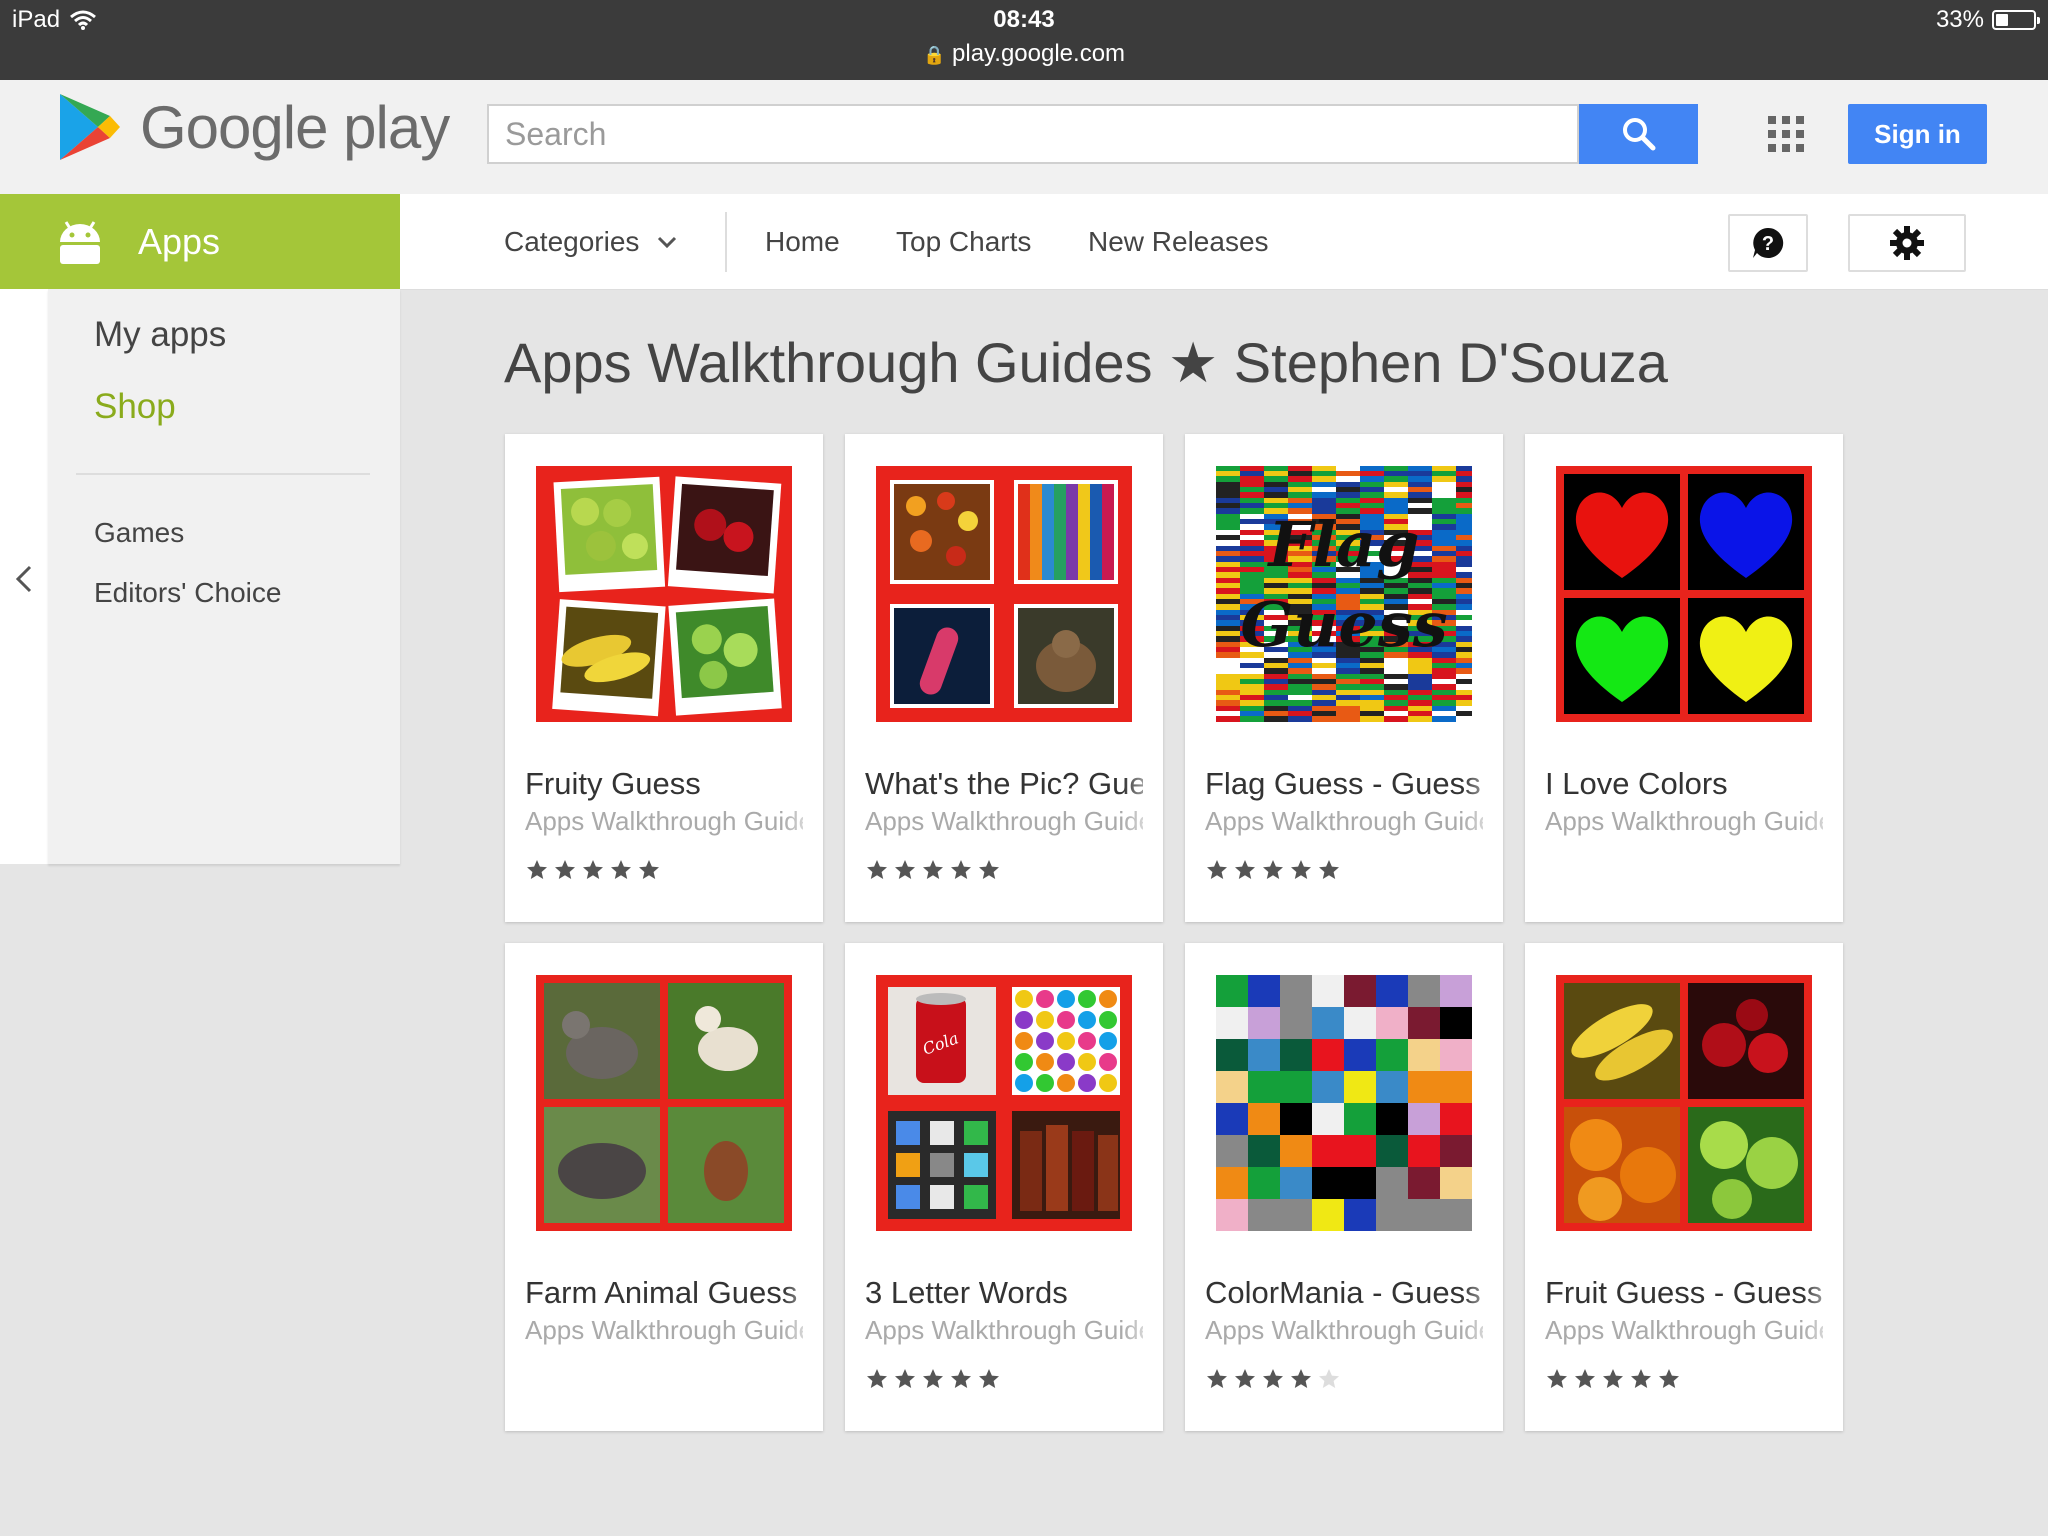 The height and width of the screenshot is (1536, 2048). Describe the element at coordinates (726, 242) in the screenshot. I see `nav-divider` at that location.